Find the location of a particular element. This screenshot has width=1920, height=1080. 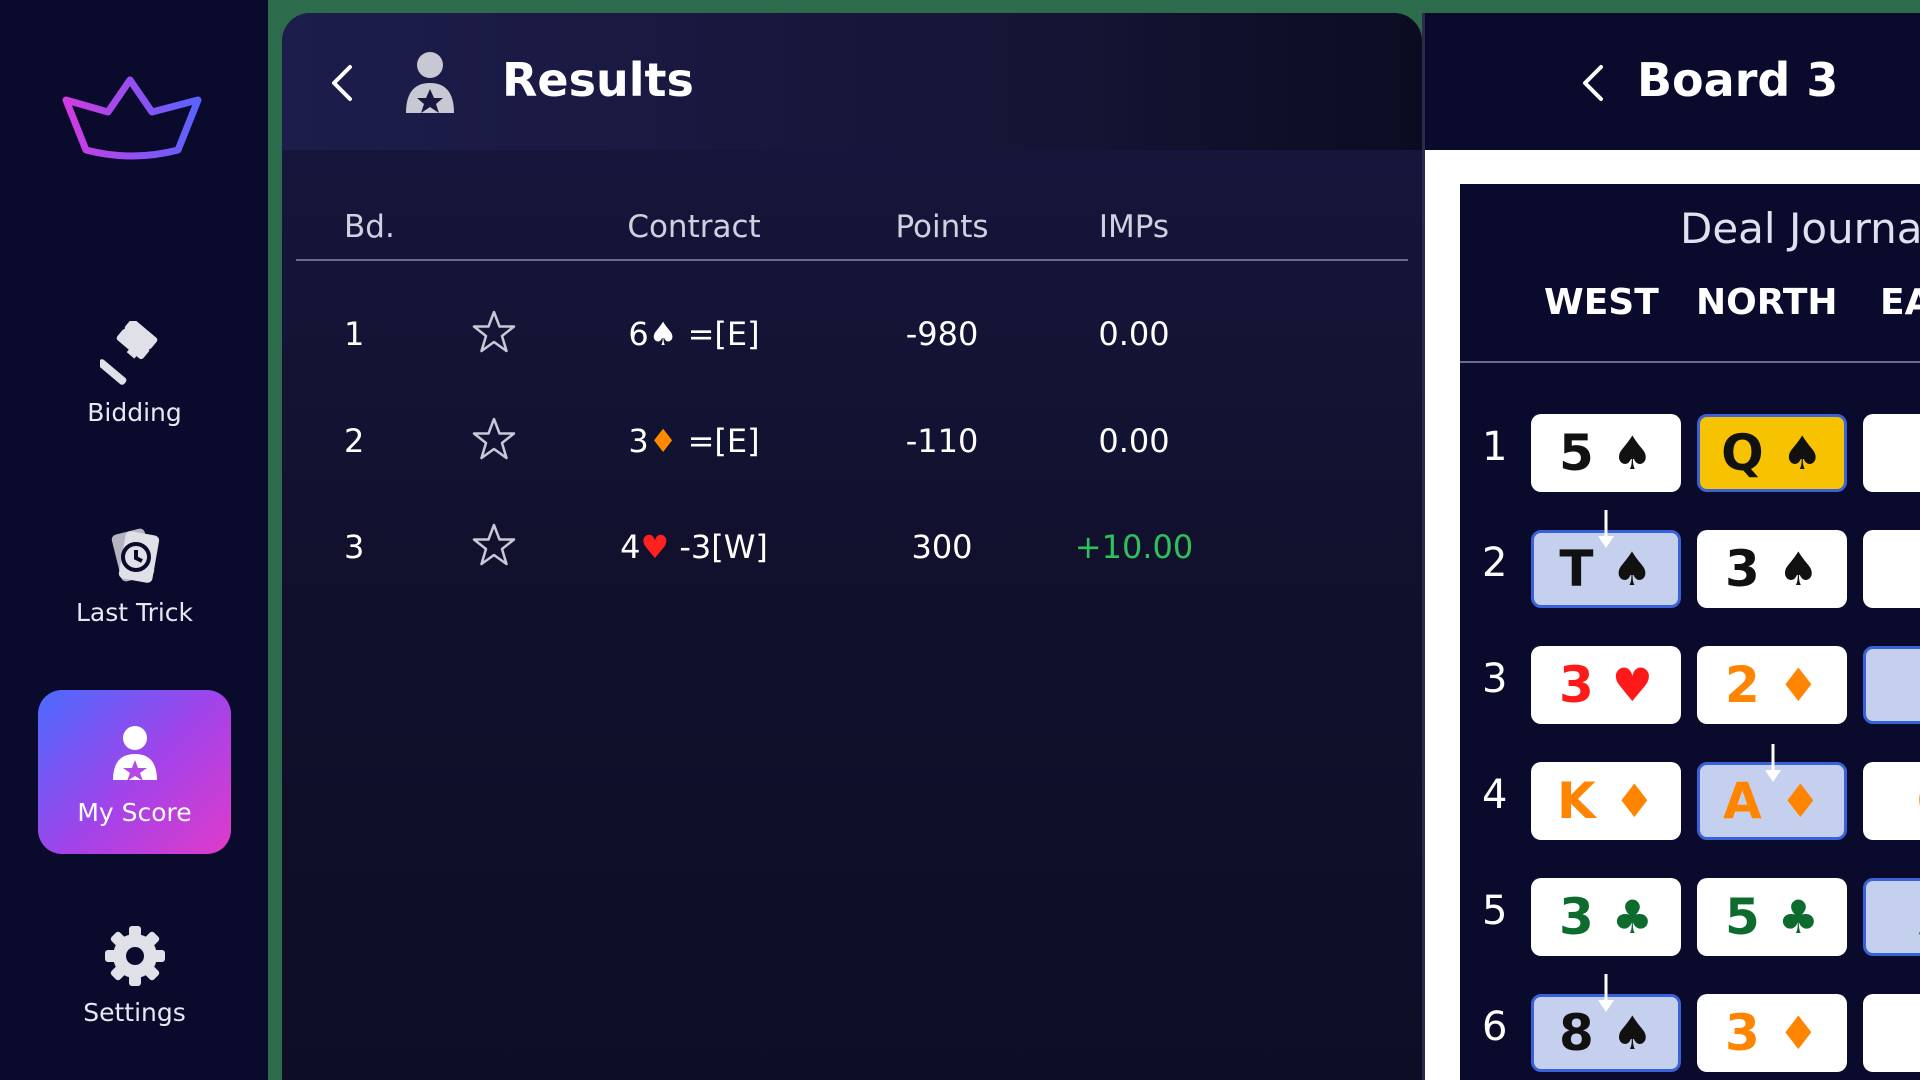

nav-label: Settings is located at coordinates (134, 1012).